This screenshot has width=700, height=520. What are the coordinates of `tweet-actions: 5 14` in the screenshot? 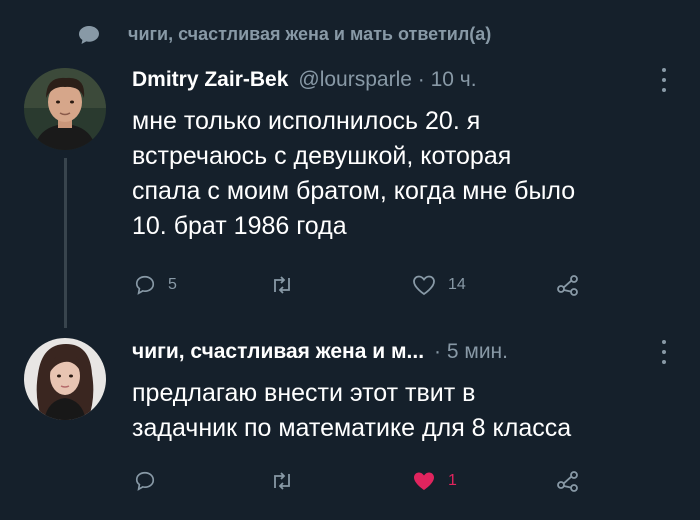 It's located at (350, 289).